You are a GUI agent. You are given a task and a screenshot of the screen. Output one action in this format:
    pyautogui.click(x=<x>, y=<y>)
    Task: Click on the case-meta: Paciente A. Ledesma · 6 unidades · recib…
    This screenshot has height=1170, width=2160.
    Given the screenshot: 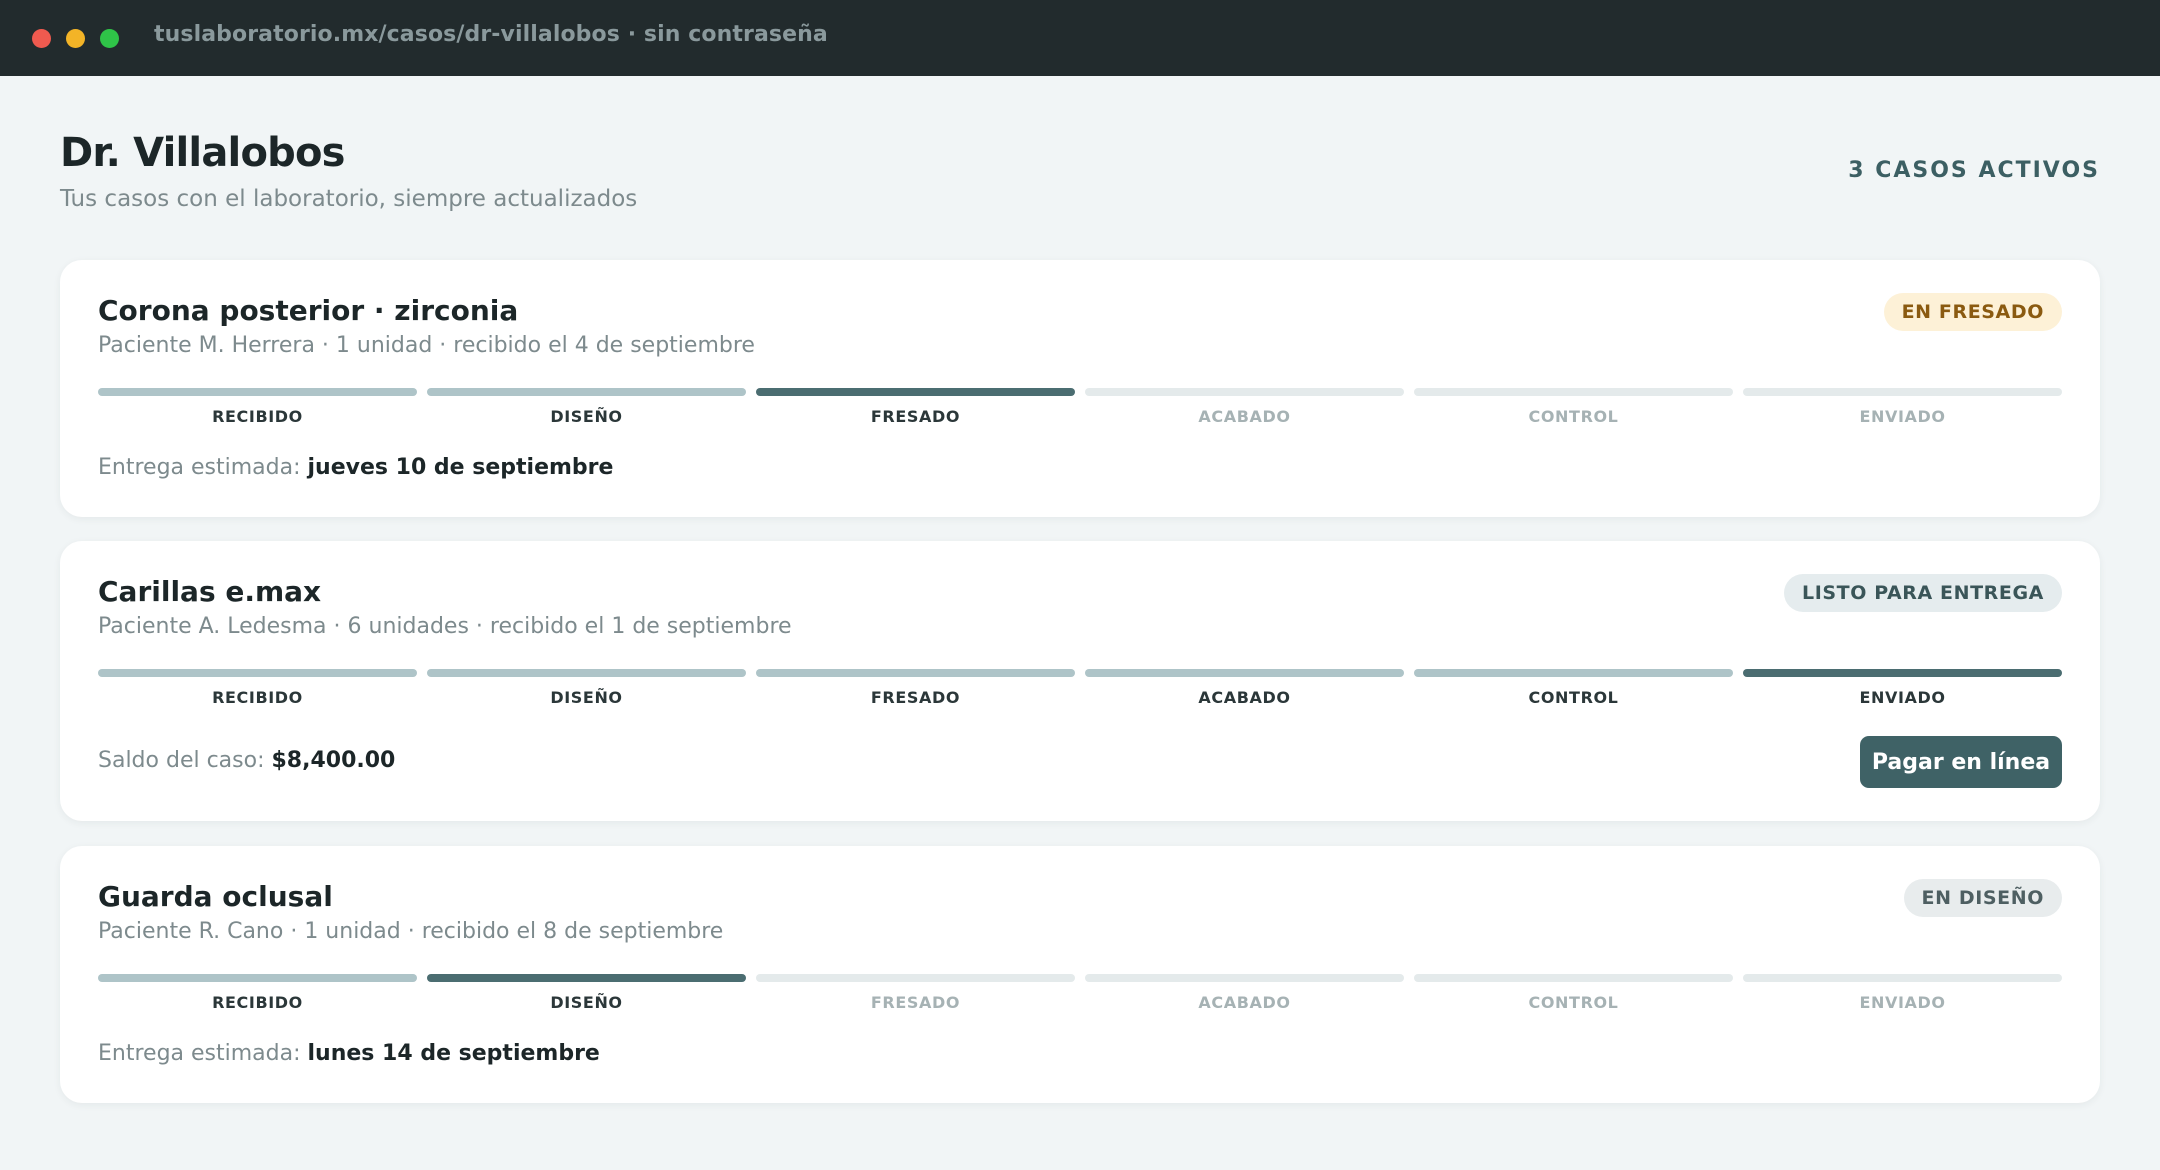 What is the action you would take?
    pyautogui.click(x=445, y=626)
    